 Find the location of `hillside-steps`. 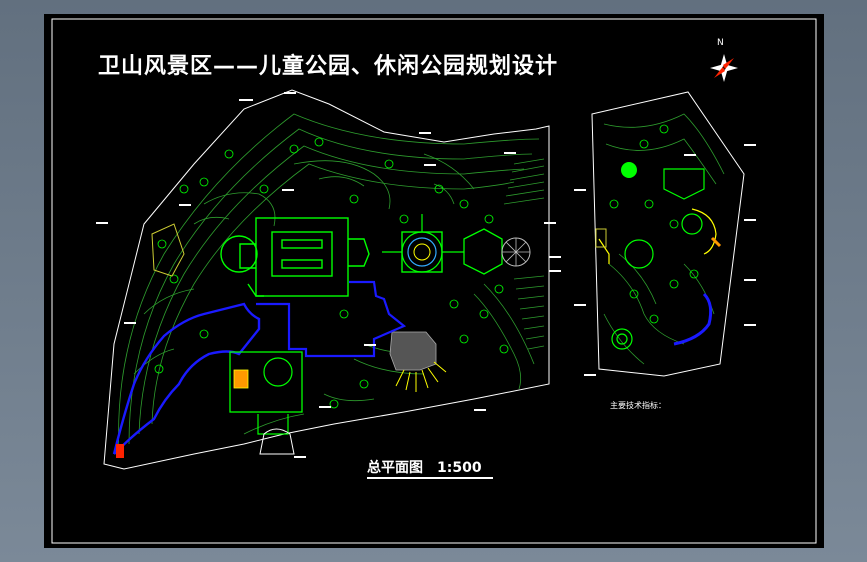

hillside-steps is located at coordinates (524, 254).